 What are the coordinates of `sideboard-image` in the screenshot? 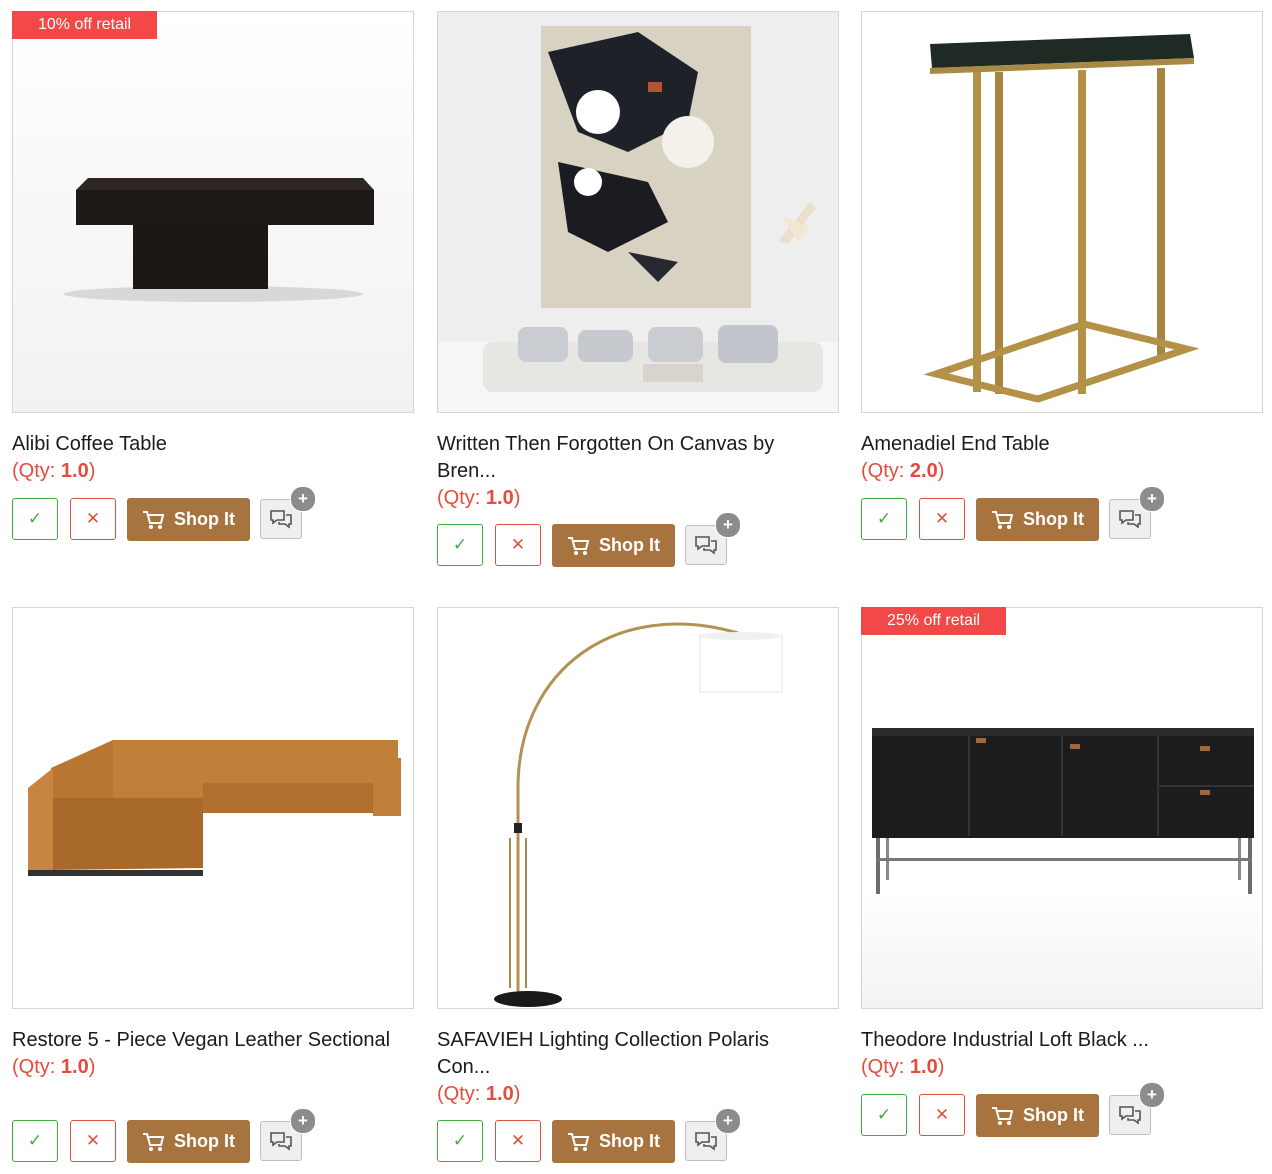 It's located at (1063, 811).